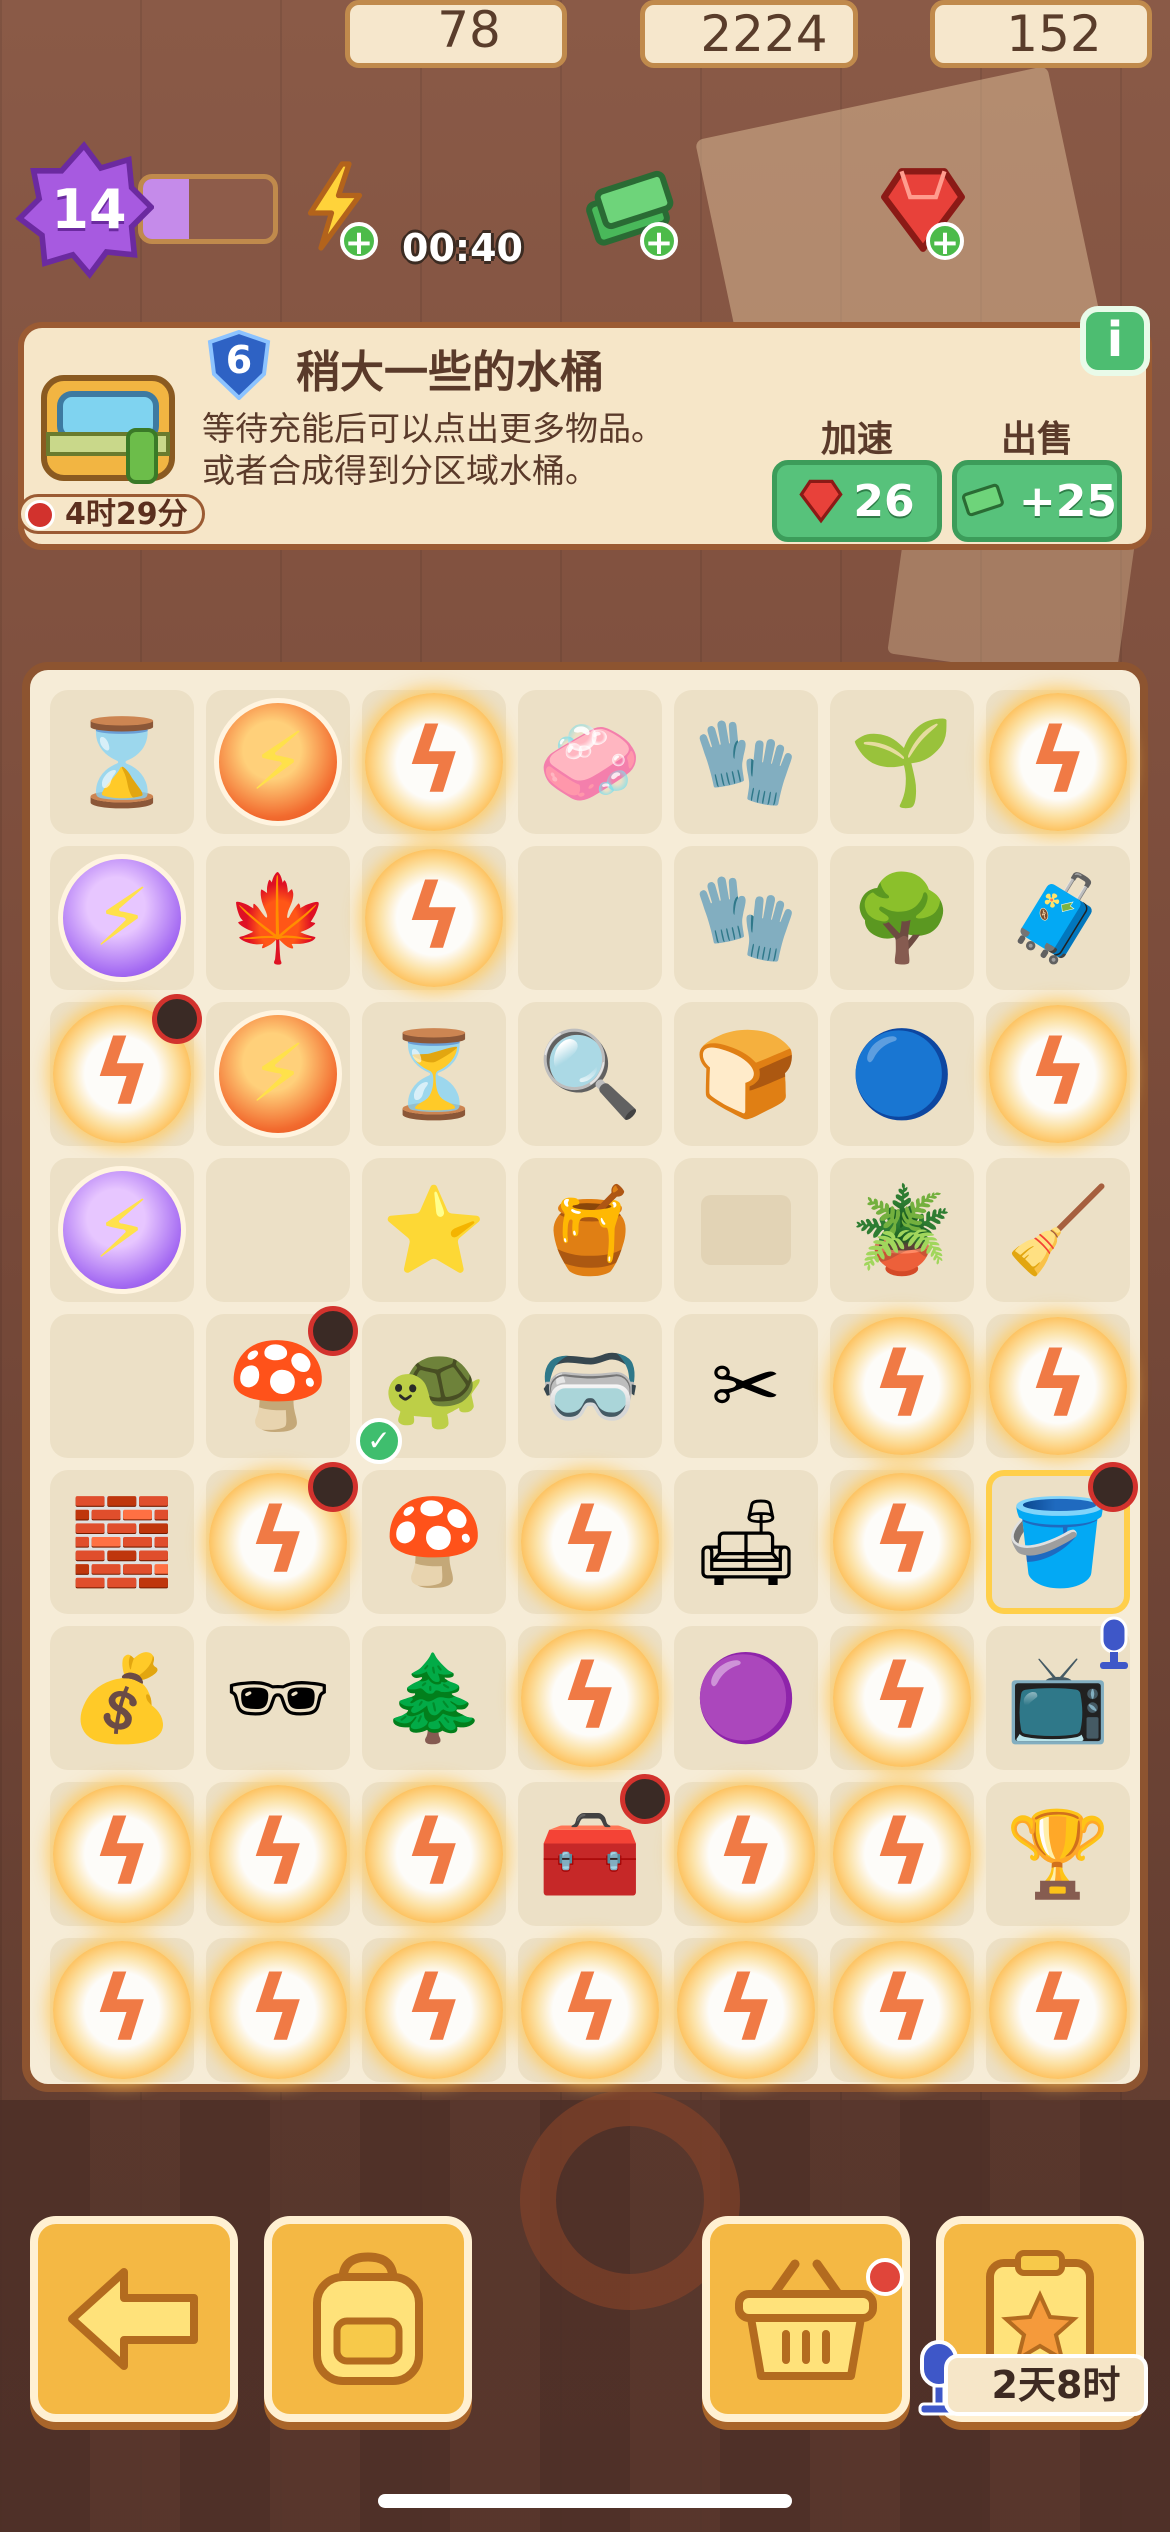 The image size is (1170, 2532). Describe the element at coordinates (1037, 501) in the screenshot. I see `sell-button: +25` at that location.